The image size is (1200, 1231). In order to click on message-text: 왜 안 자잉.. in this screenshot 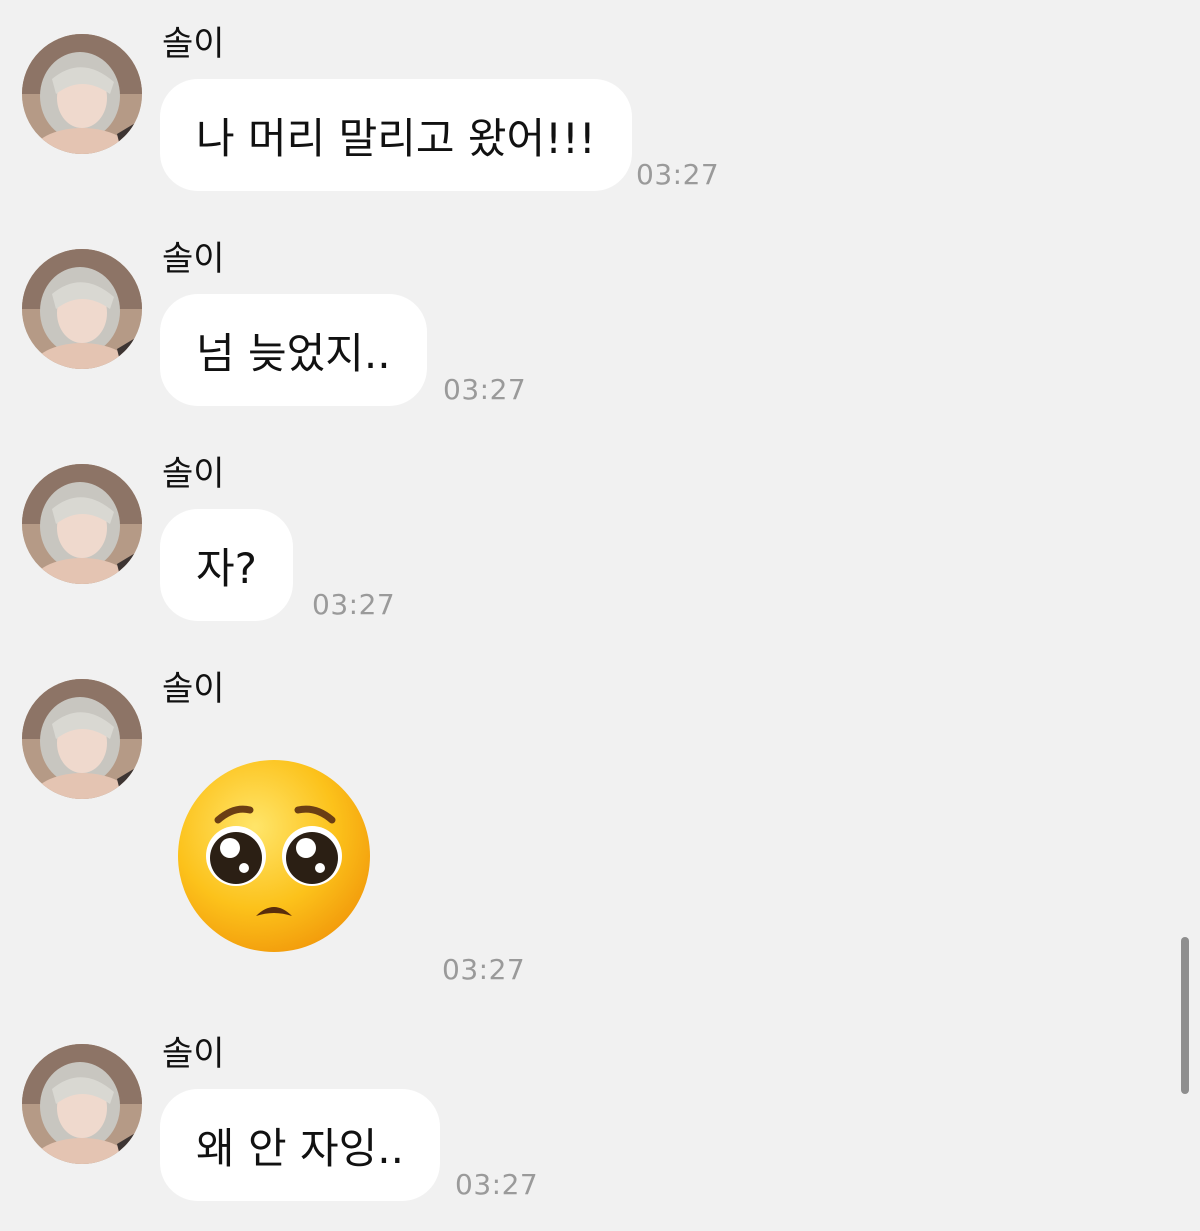, I will do `click(300, 1148)`.